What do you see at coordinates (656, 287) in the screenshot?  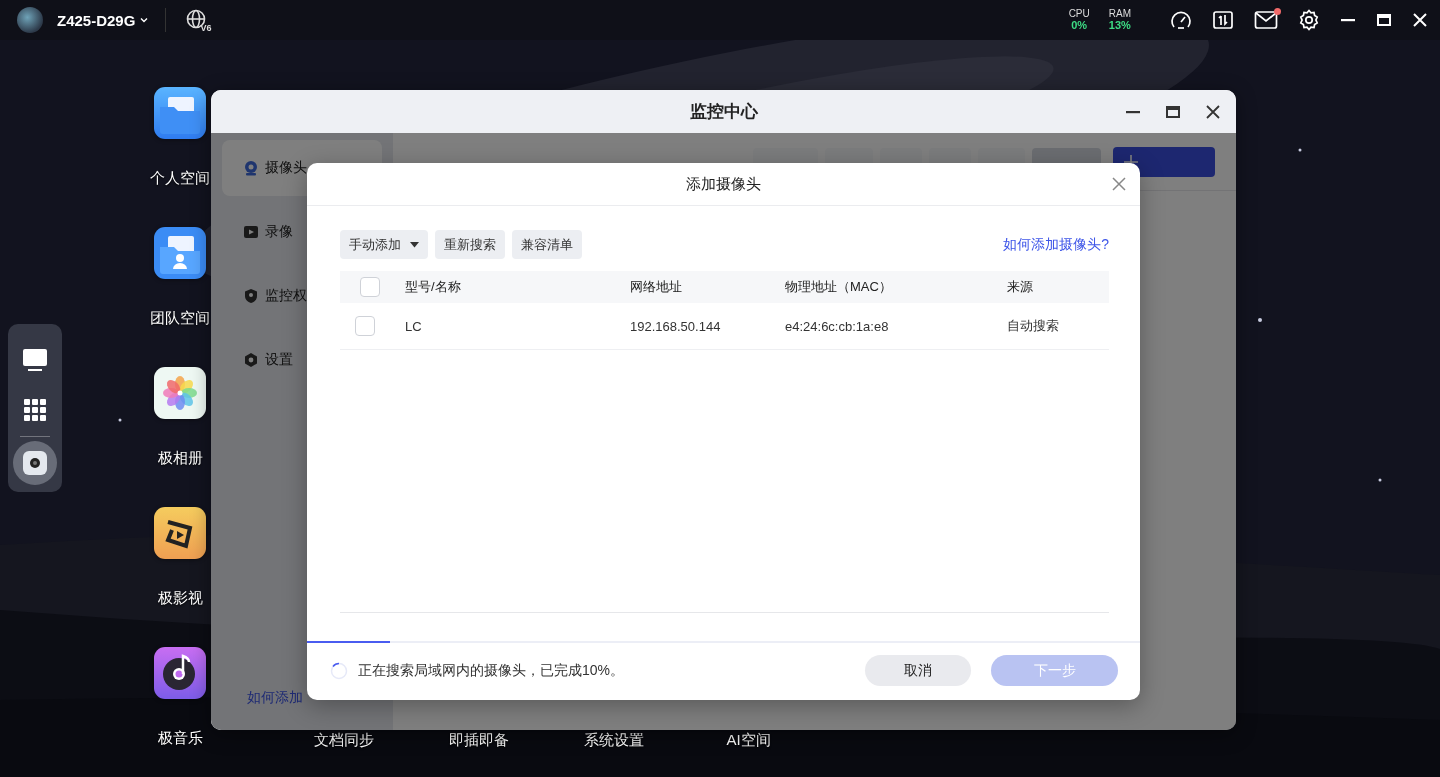 I see `column-header: 网络地址` at bounding box center [656, 287].